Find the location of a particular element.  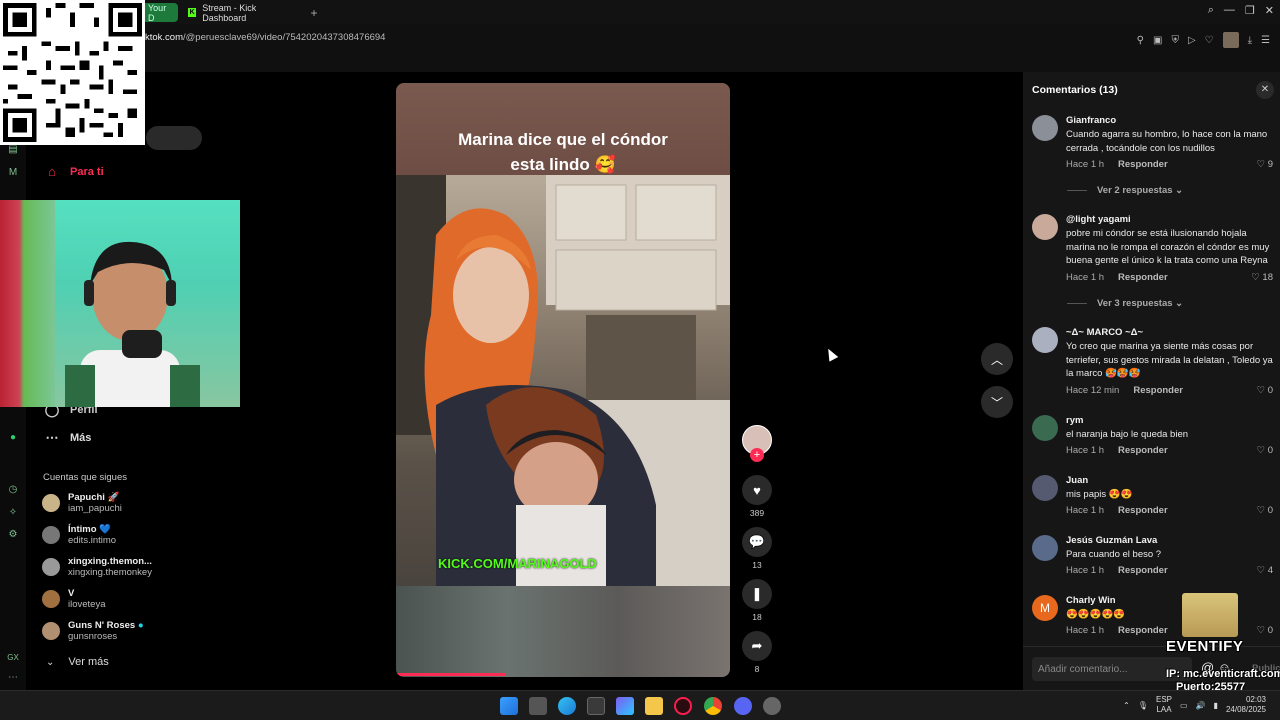

extensions-icon: ✧ is located at coordinates (13, 513).